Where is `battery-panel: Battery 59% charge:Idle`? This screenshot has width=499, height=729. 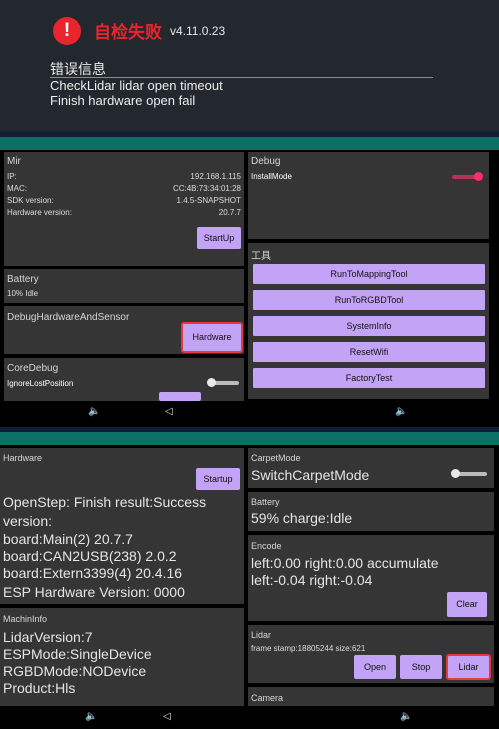 battery-panel: Battery 59% charge:Idle is located at coordinates (371, 511).